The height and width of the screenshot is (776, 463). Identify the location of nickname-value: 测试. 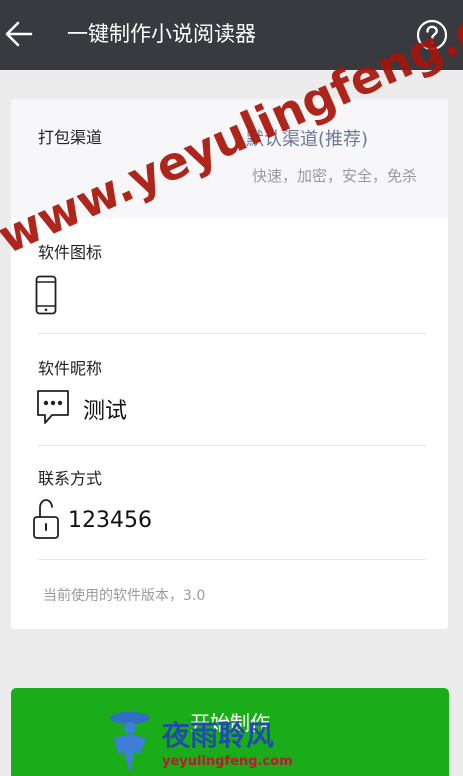
(105, 409).